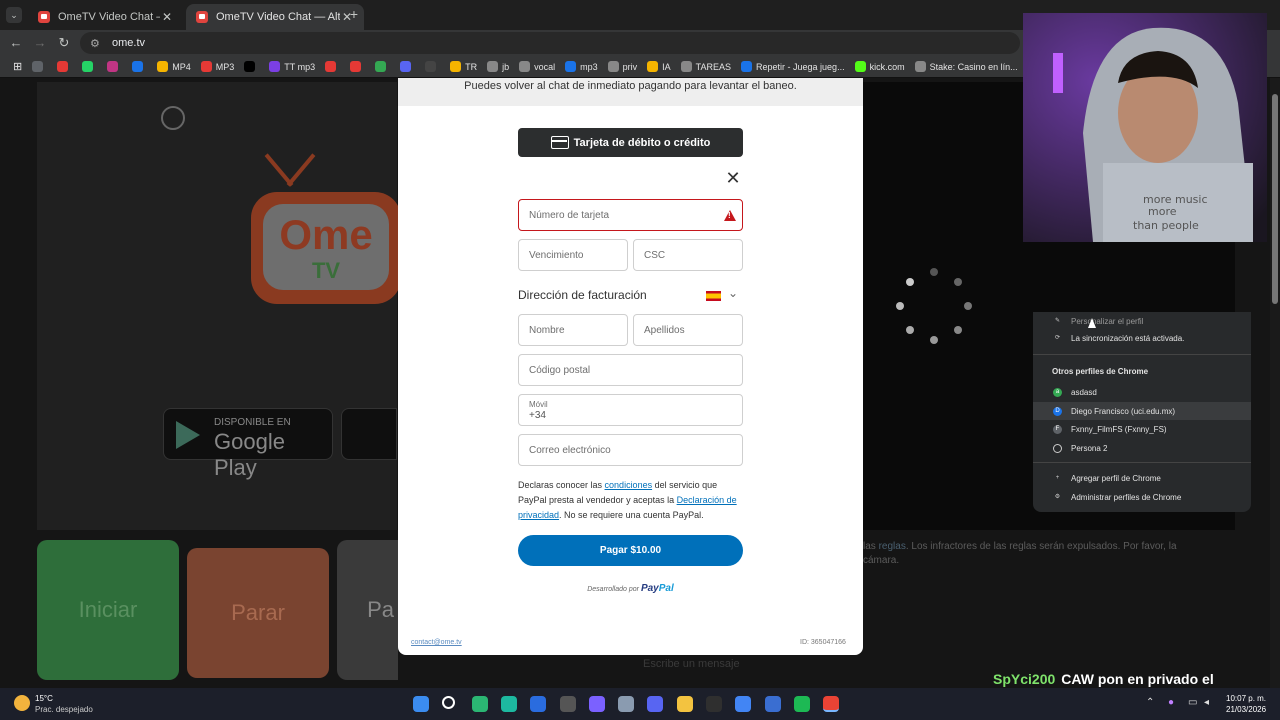 The image size is (1280, 720). Describe the element at coordinates (802, 704) in the screenshot. I see `spotify-icon` at that location.